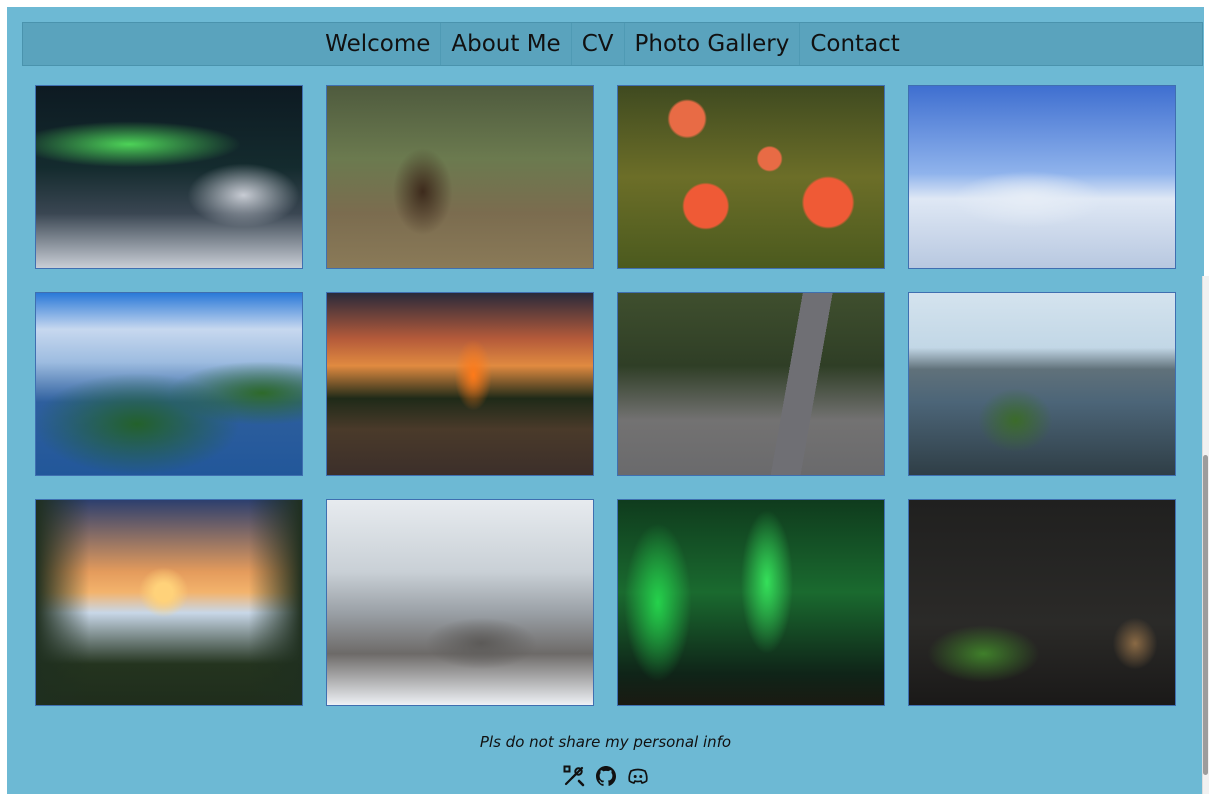  I want to click on footer-icons, so click(605, 776).